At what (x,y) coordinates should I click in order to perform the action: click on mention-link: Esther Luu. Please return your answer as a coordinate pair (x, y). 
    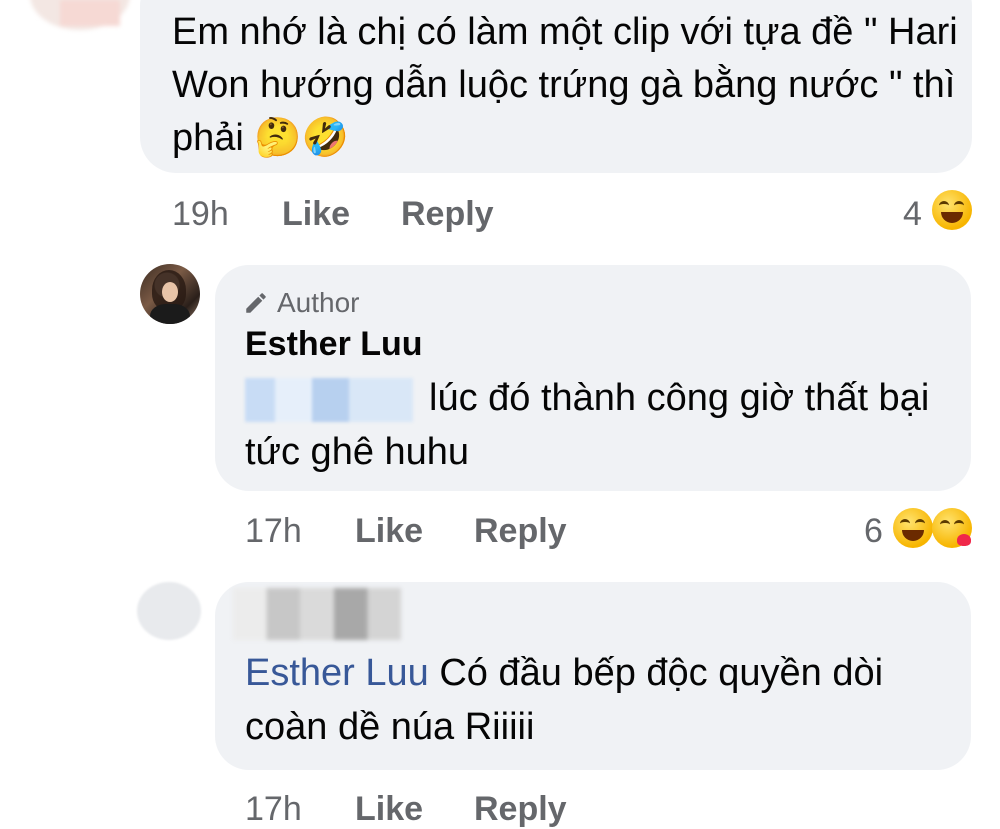
    Looking at the image, I should click on (337, 673).